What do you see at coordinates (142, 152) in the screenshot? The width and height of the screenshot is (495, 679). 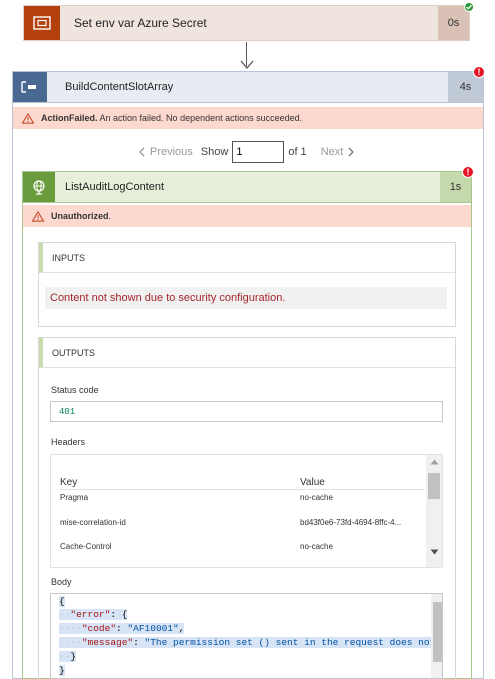 I see `chevron-left-icon` at bounding box center [142, 152].